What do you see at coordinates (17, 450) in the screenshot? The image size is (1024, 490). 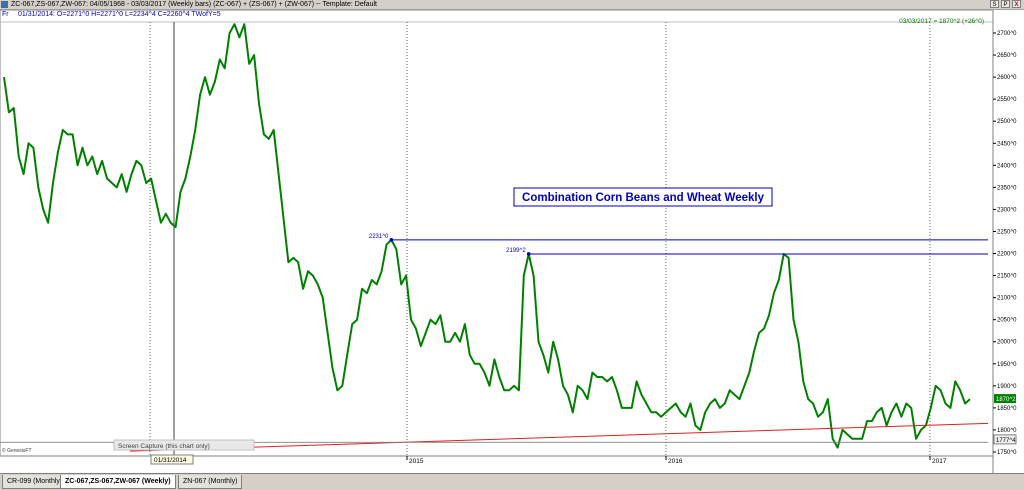 I see `copyright-text: © GenesisFT` at bounding box center [17, 450].